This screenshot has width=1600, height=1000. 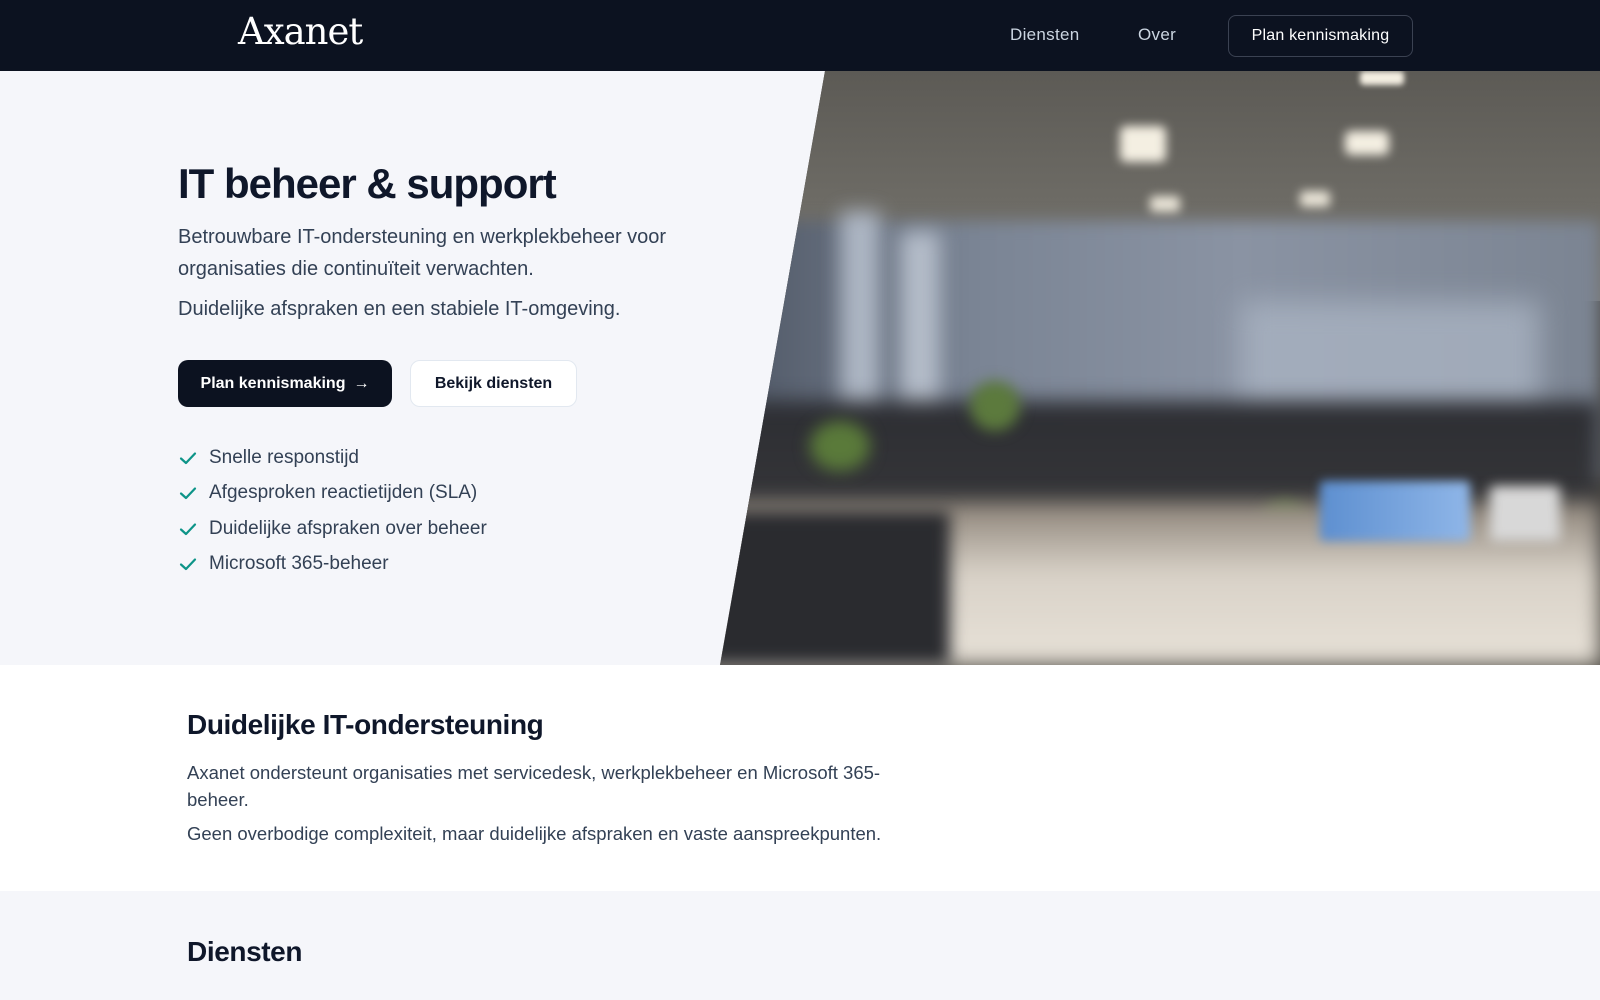 I want to click on list-item: Duidelijke afspraken over beheer, so click(x=332, y=529).